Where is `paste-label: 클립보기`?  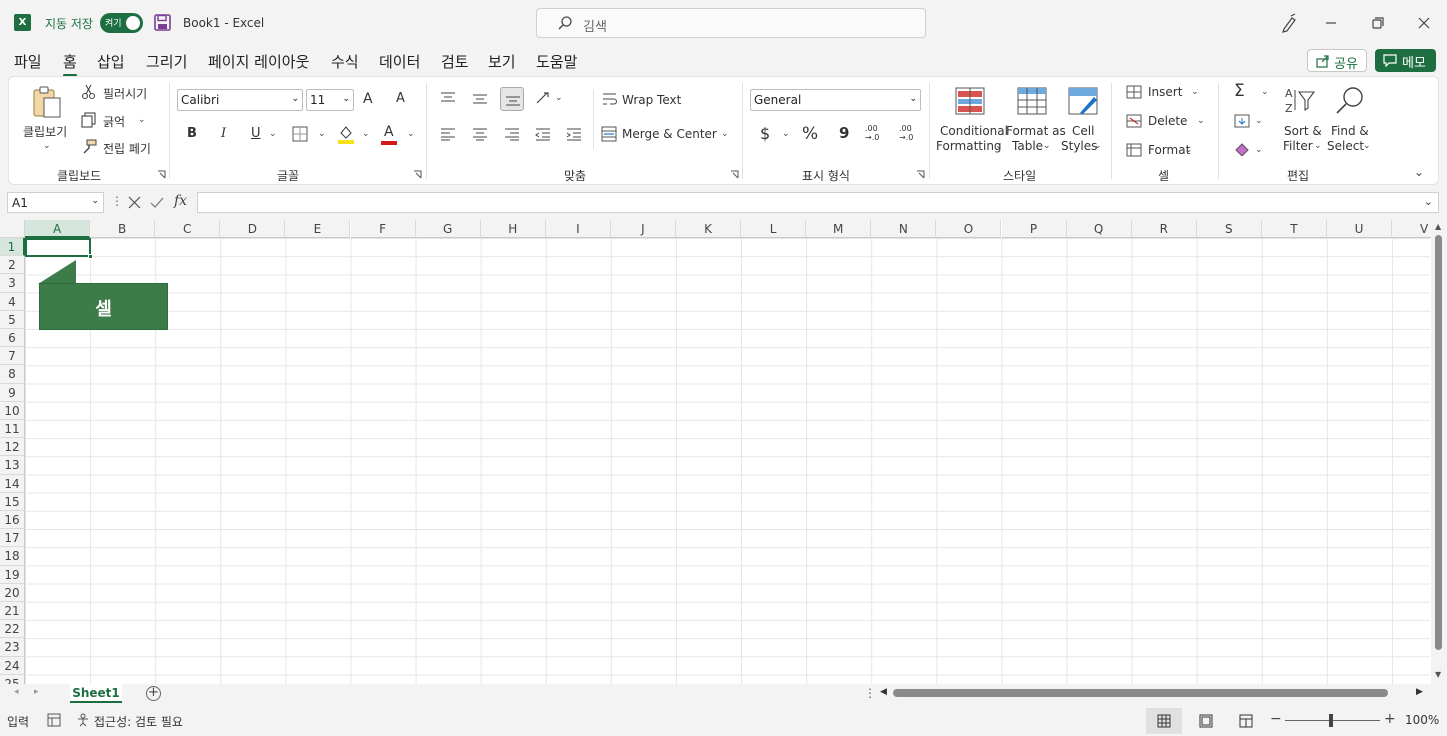 paste-label: 클립보기 is located at coordinates (45, 131).